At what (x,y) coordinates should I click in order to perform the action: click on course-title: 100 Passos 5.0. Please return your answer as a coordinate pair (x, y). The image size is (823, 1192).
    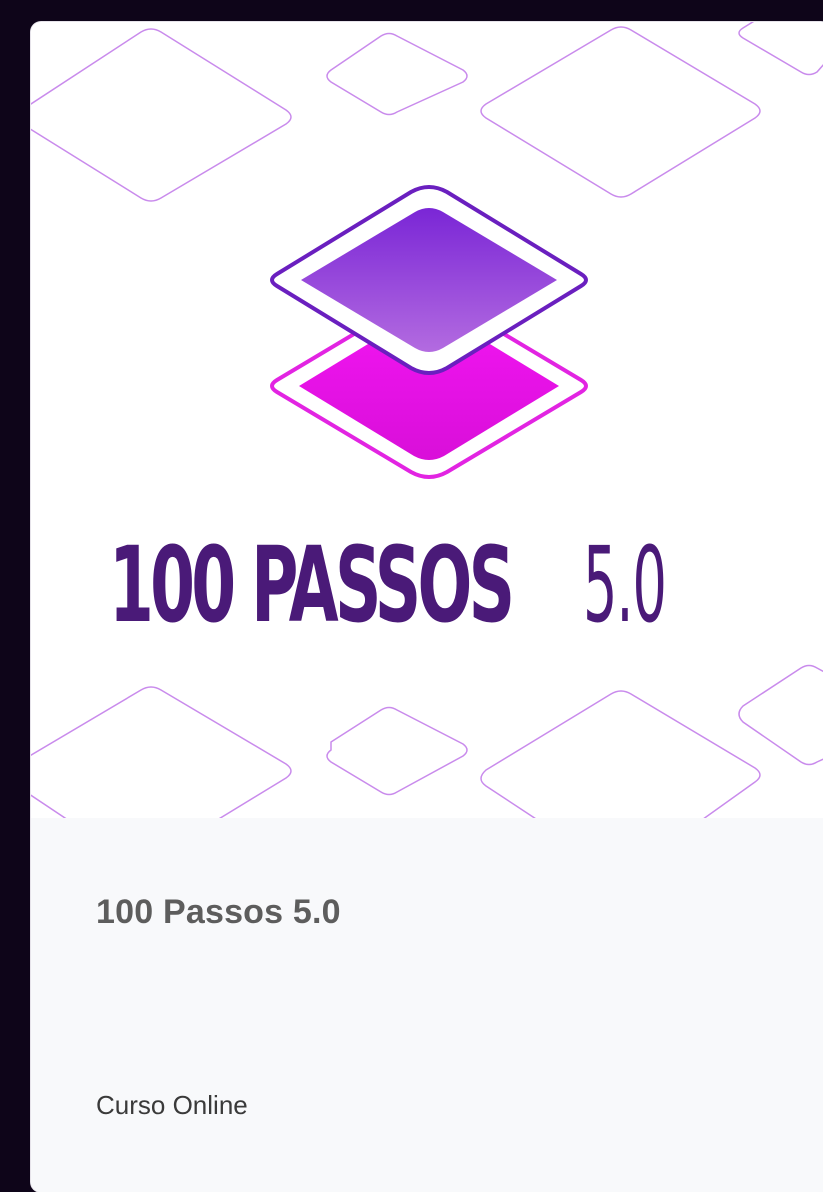
    Looking at the image, I should click on (218, 912).